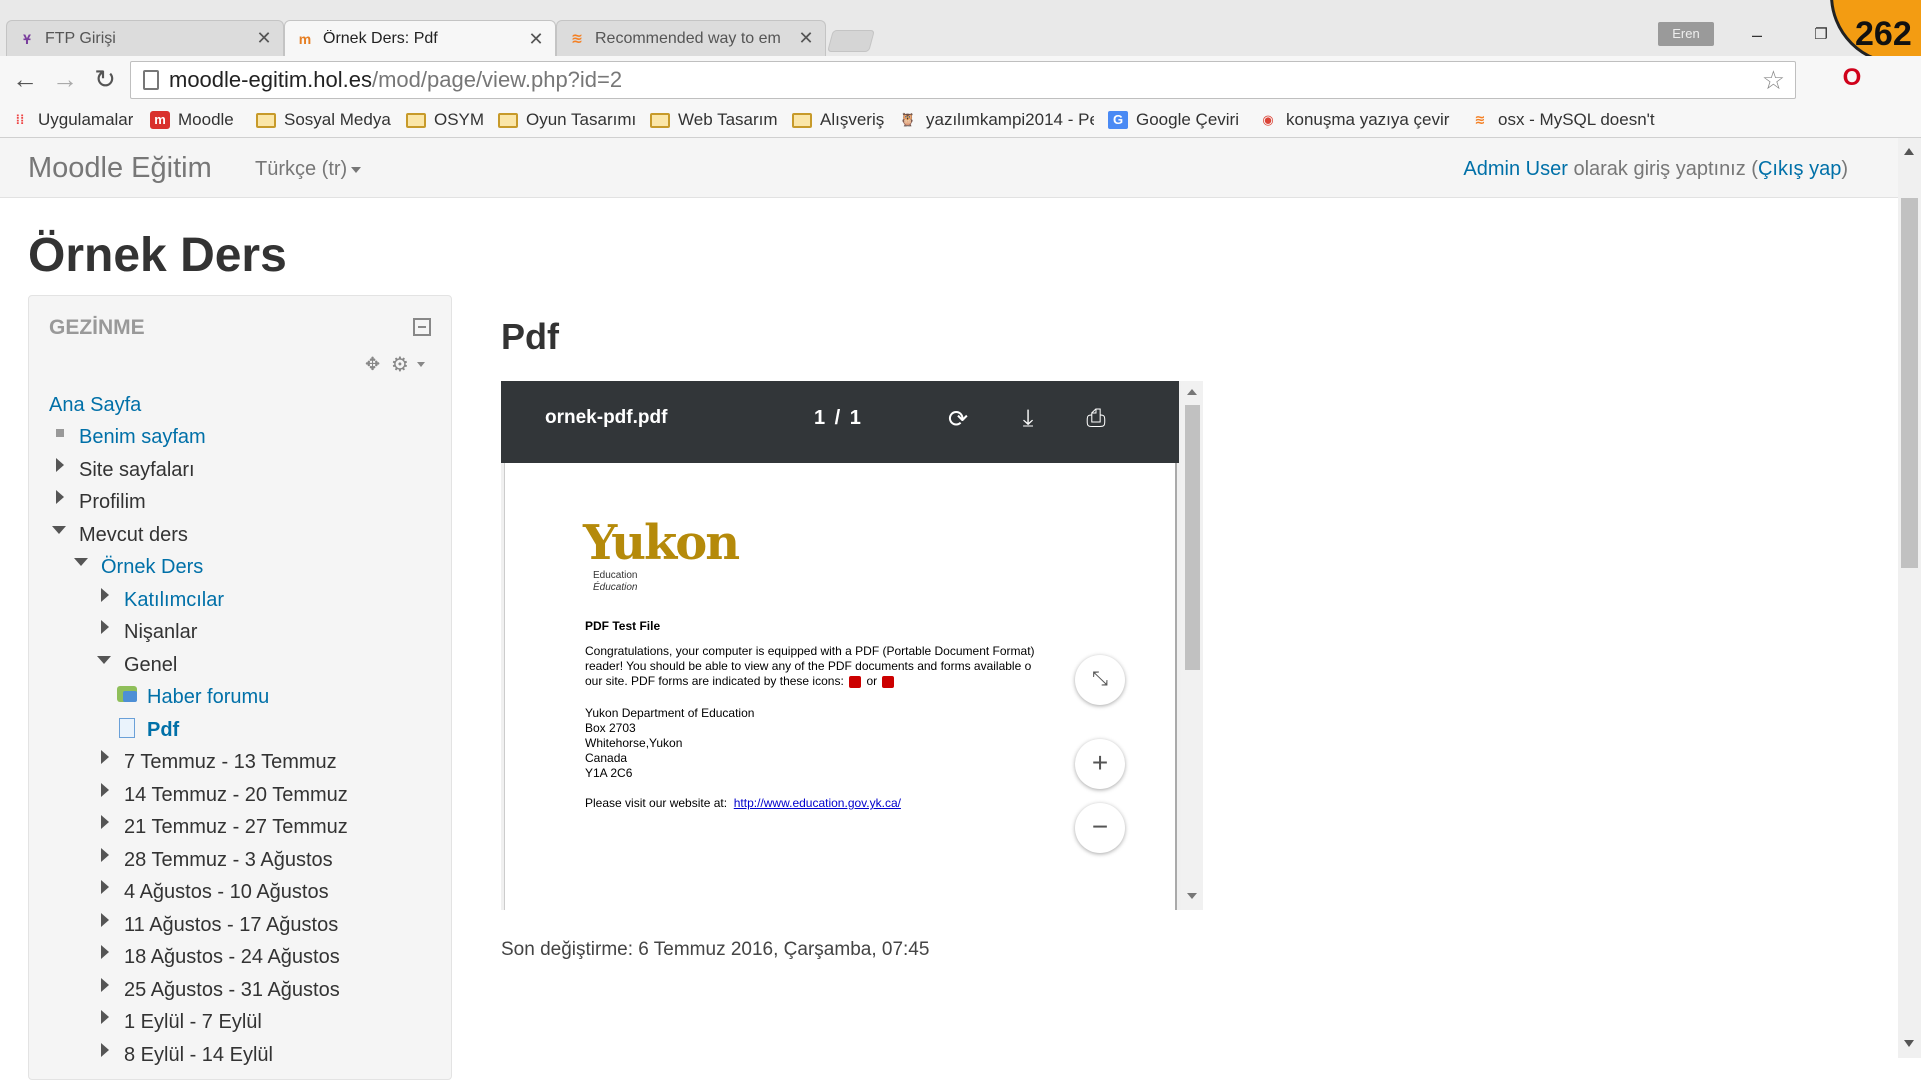 This screenshot has width=1921, height=1080. Describe the element at coordinates (817, 803) in the screenshot. I see `pdf-website-link: http://www.education.gov.yk.ca/` at that location.